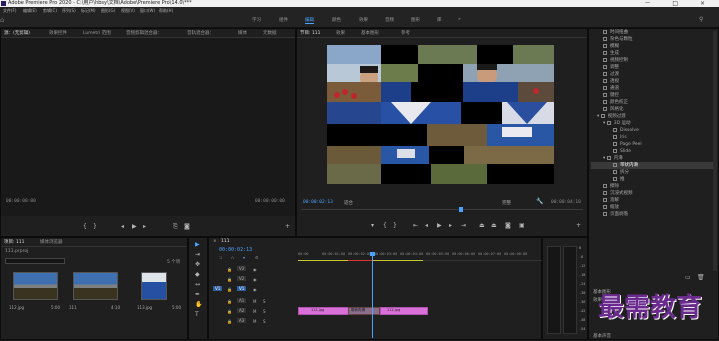 This screenshot has height=341, width=719. I want to click on timeline-settings-icon: ⚙, so click(257, 257).